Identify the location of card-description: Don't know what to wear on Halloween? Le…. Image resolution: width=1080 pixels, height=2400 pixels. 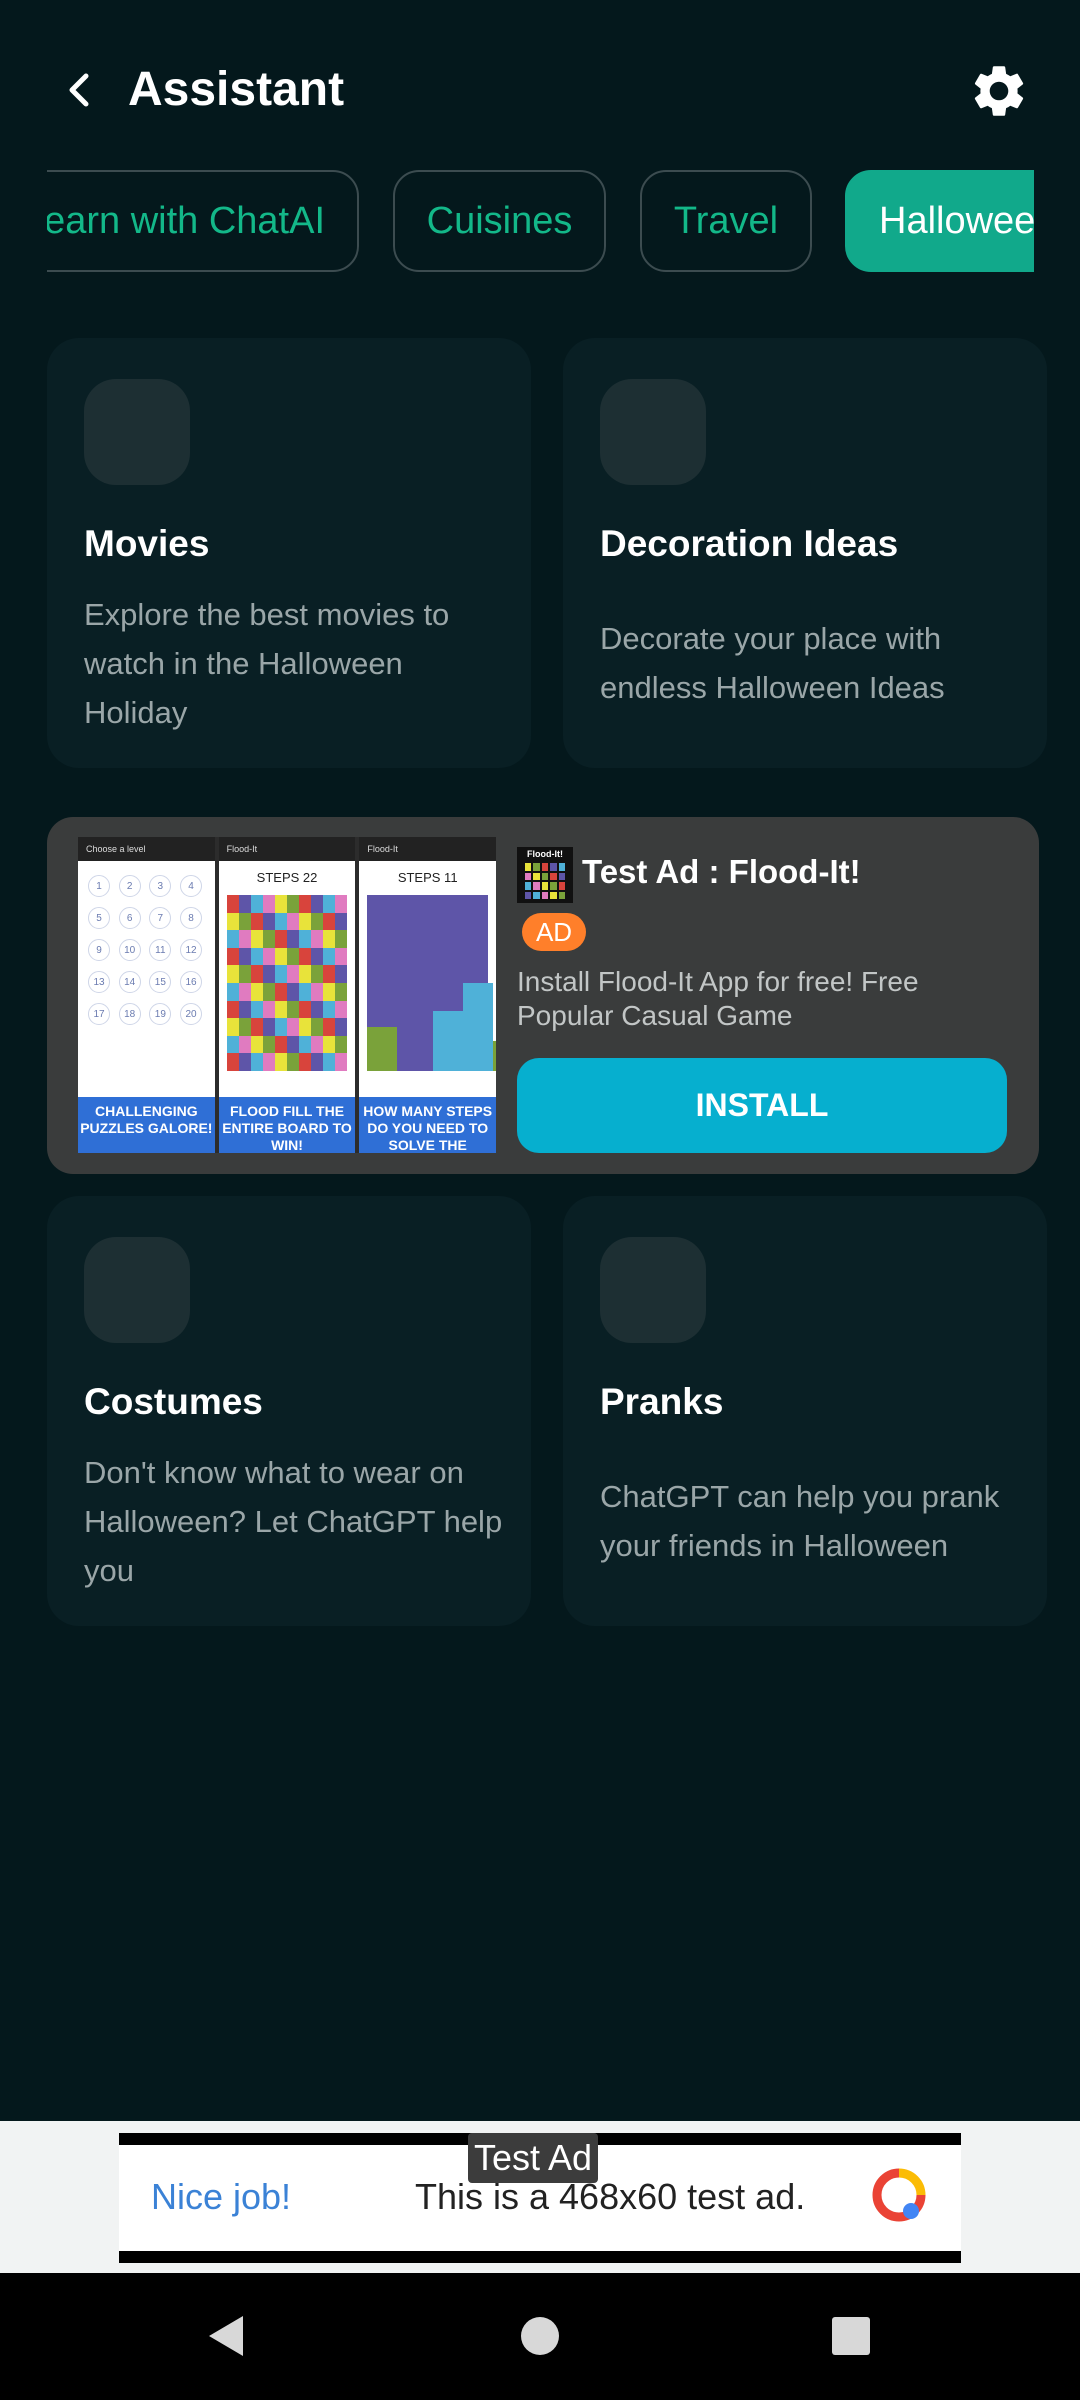
(293, 1521).